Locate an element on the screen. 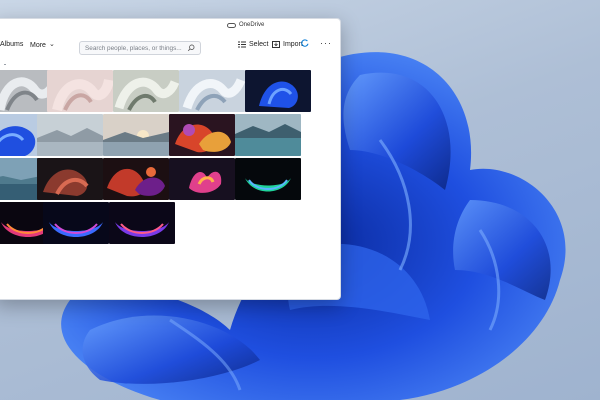  cloud-icon is located at coordinates (231, 25).